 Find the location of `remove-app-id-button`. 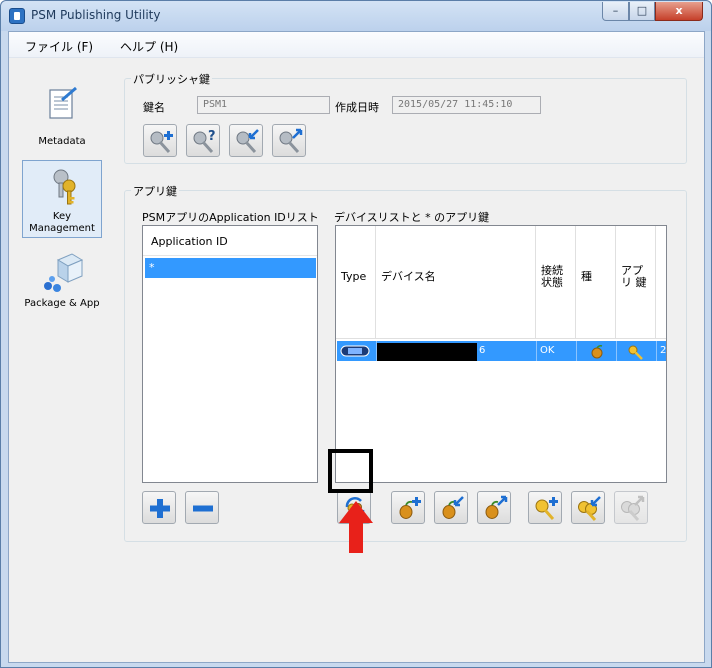

remove-app-id-button is located at coordinates (202, 507).